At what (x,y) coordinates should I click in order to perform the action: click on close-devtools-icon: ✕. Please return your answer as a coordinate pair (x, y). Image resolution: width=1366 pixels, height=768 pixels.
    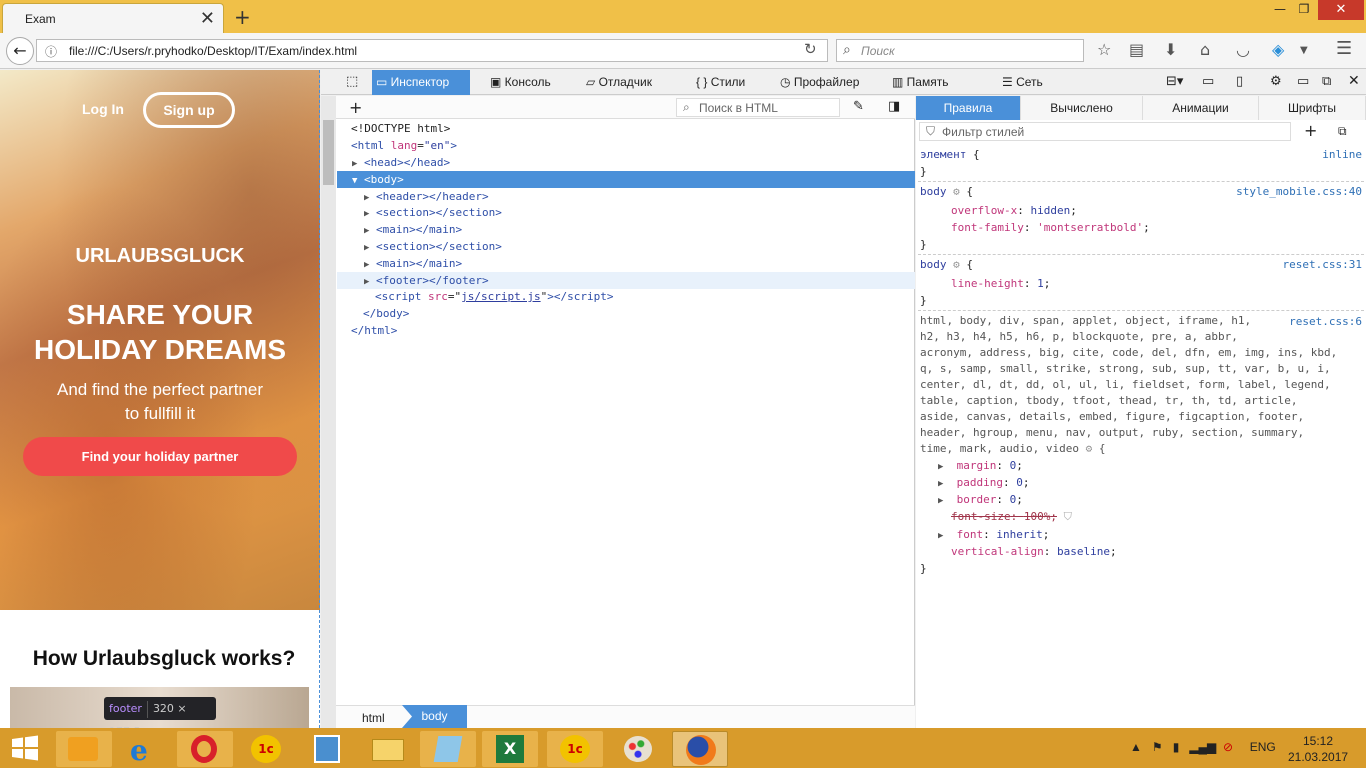
    Looking at the image, I should click on (1354, 81).